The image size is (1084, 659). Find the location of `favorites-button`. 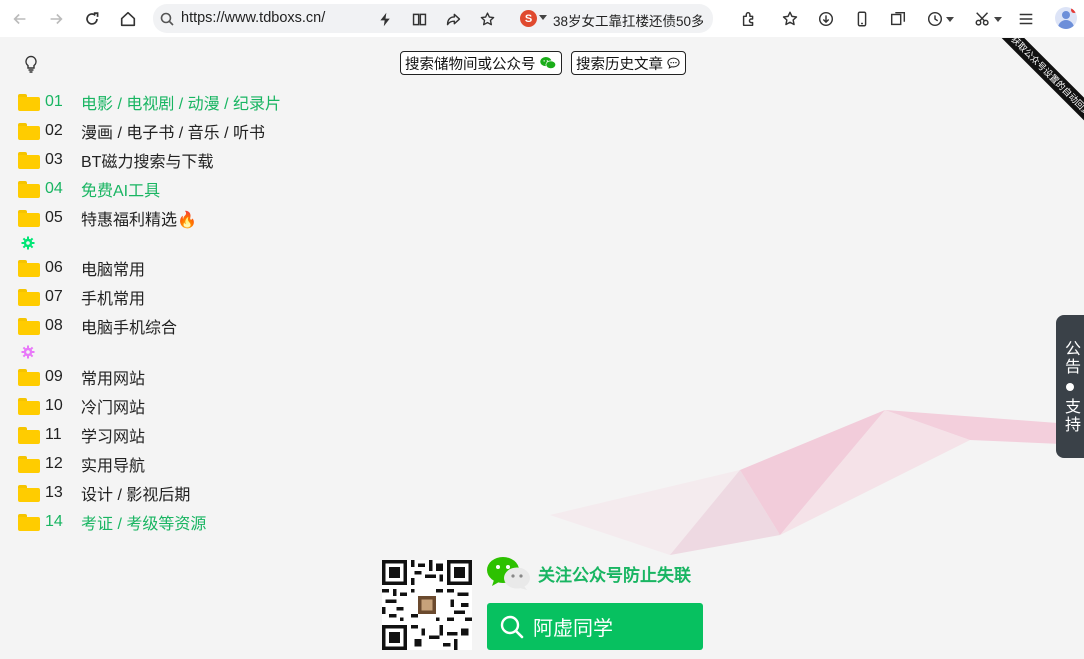

favorites-button is located at coordinates (790, 19).